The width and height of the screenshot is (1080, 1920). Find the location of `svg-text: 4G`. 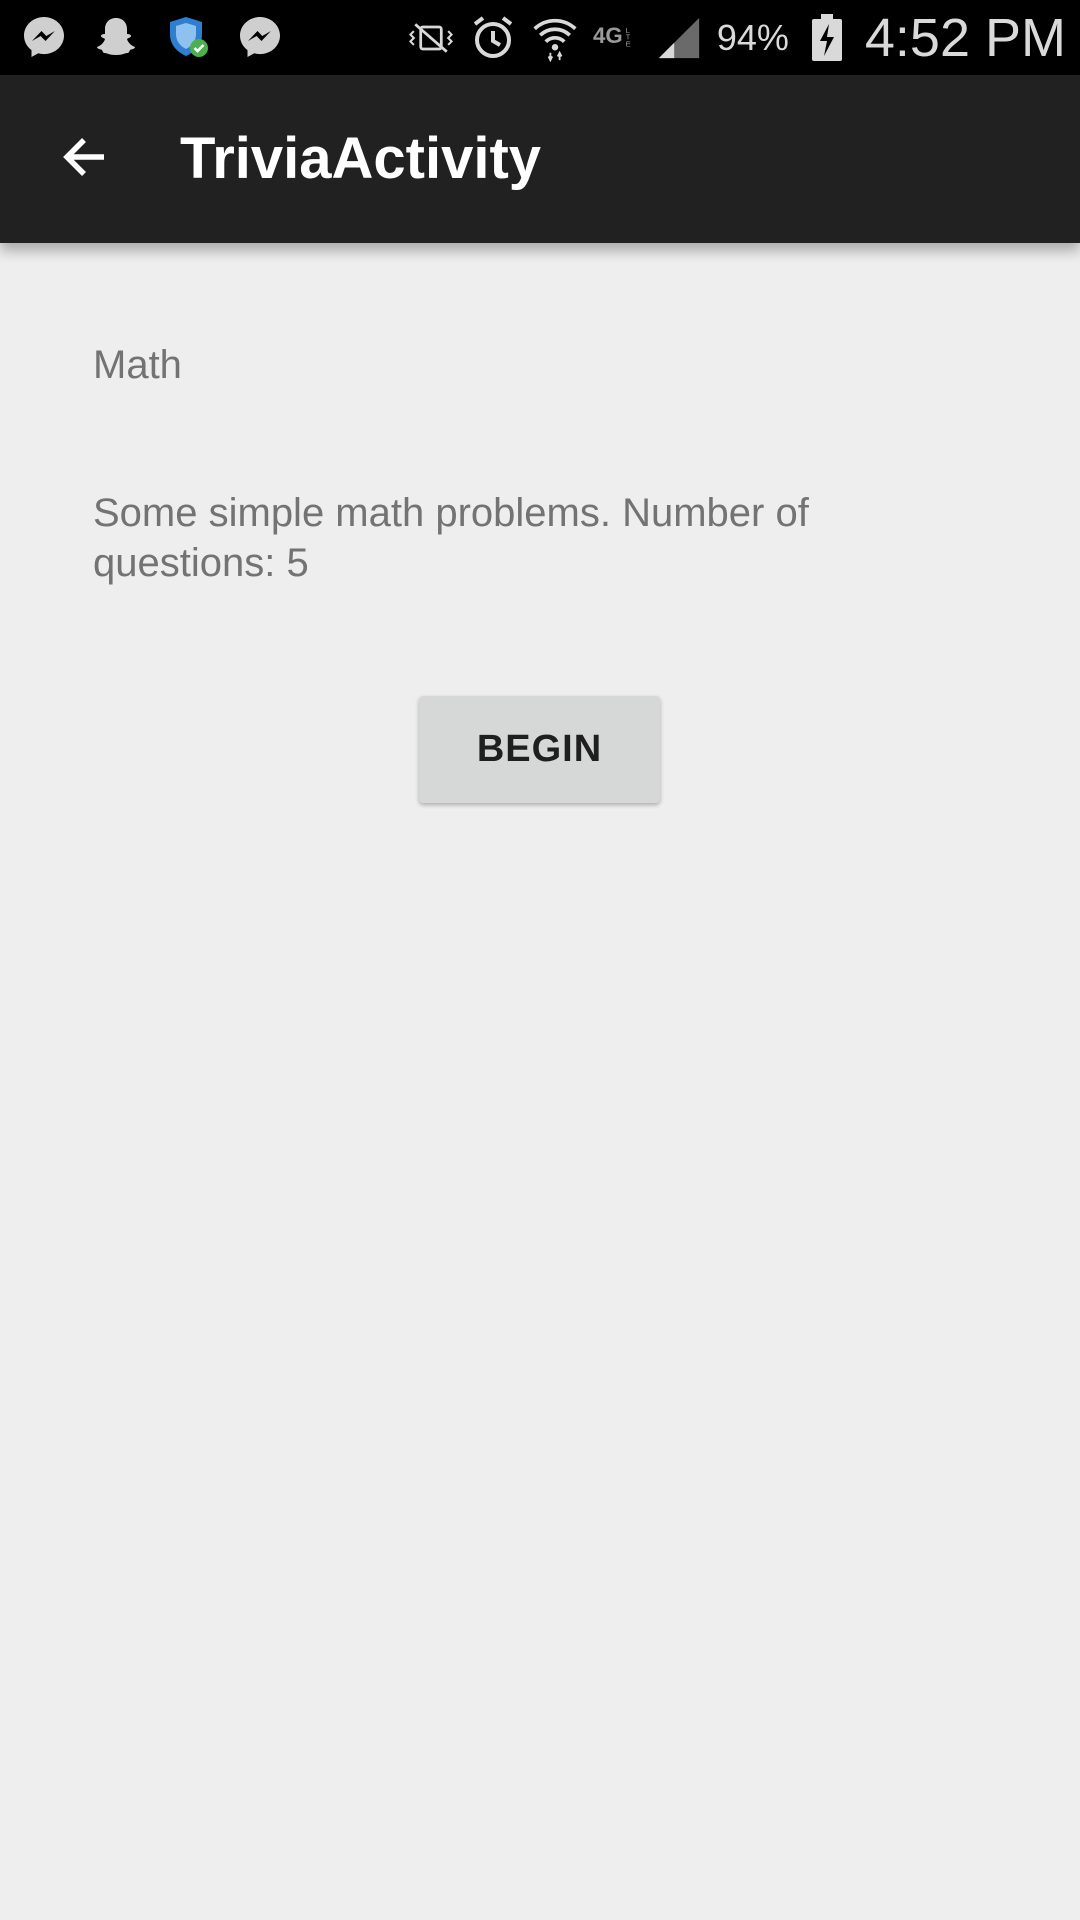

svg-text: 4G is located at coordinates (608, 35).